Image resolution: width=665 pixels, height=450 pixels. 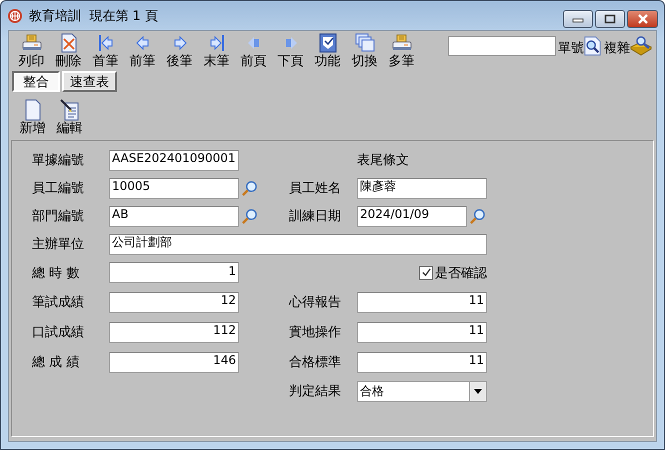 I want to click on close-icon, so click(x=642, y=19).